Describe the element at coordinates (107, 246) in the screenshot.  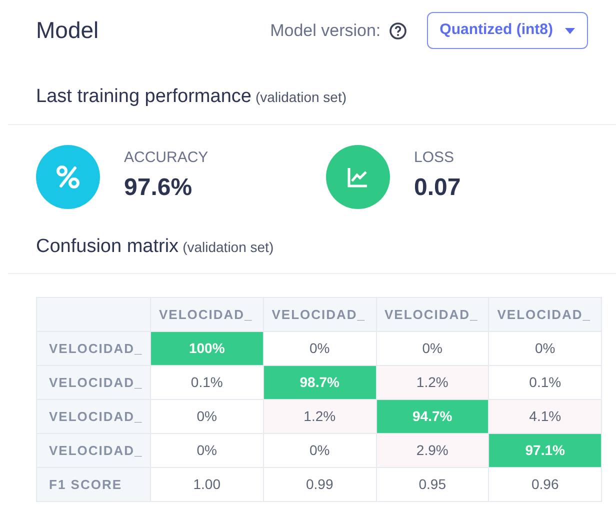
I see `section-title: Confusion matrix` at that location.